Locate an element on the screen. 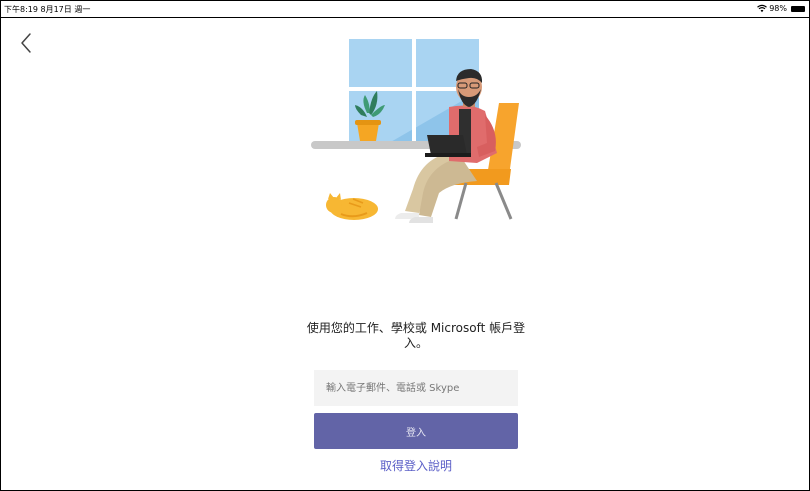 The height and width of the screenshot is (491, 810). chevron-left-icon is located at coordinates (26, 43).